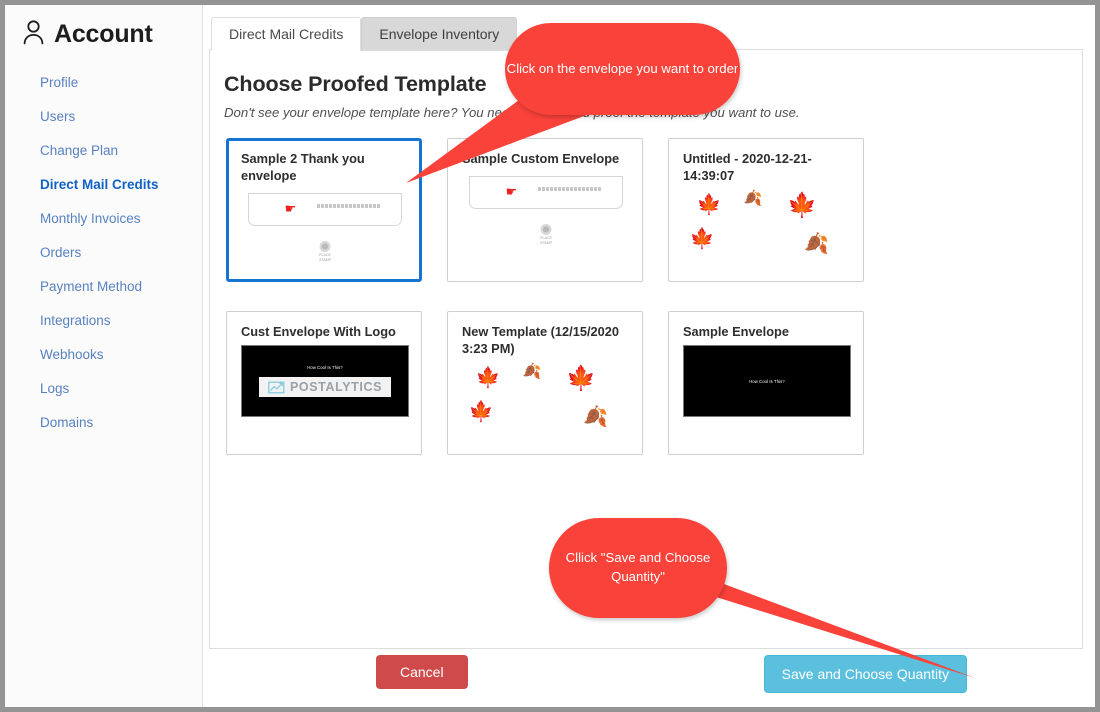 The width and height of the screenshot is (1100, 712). I want to click on cancel-button: Cancel, so click(422, 672).